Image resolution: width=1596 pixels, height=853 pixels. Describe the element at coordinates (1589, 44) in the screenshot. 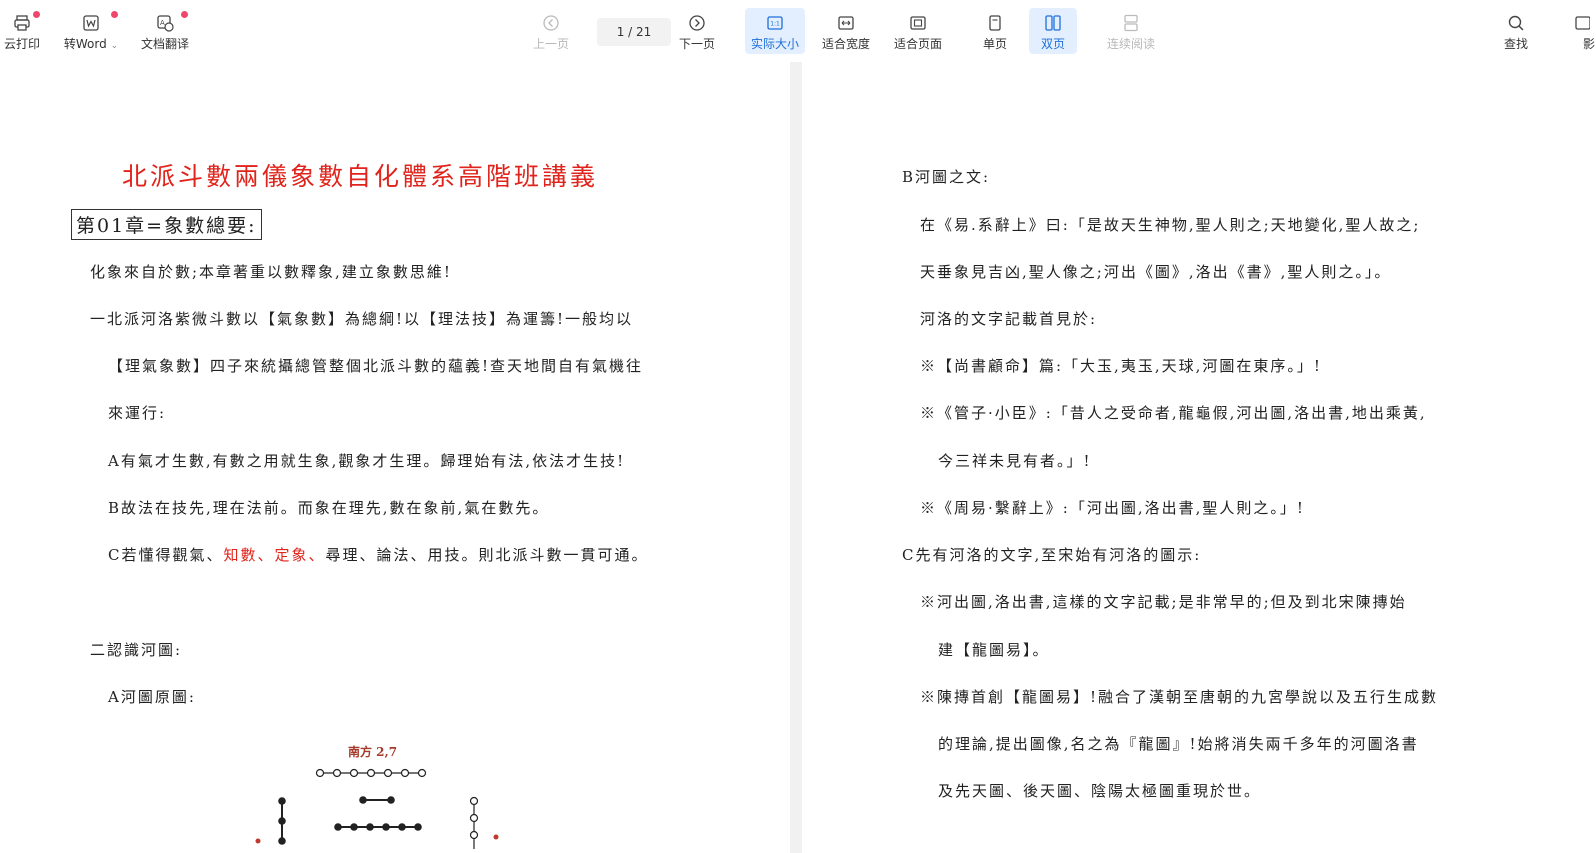

I see `cut-off-label: 影` at that location.